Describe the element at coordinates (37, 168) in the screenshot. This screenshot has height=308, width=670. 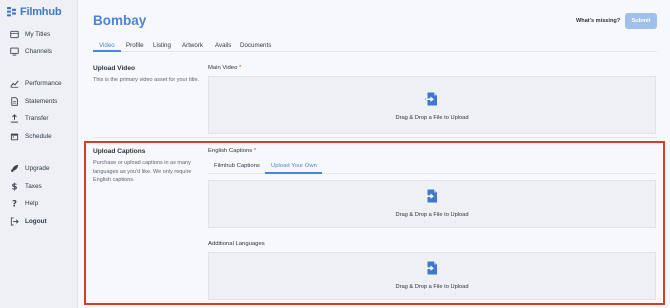
I see `sidebar-item-label: Upgrade` at that location.